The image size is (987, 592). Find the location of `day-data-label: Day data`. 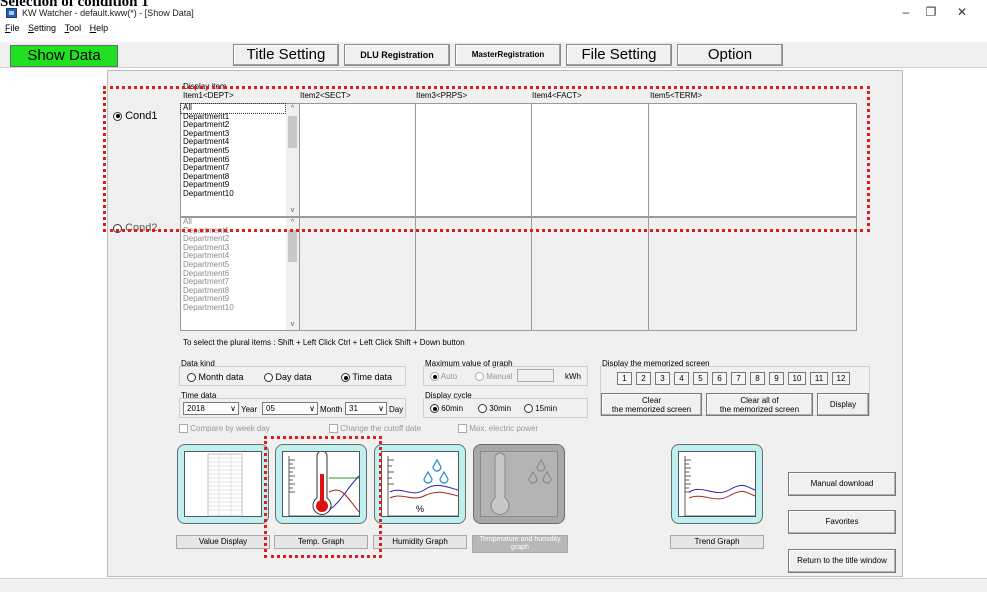

day-data-label: Day data is located at coordinates (293, 377).